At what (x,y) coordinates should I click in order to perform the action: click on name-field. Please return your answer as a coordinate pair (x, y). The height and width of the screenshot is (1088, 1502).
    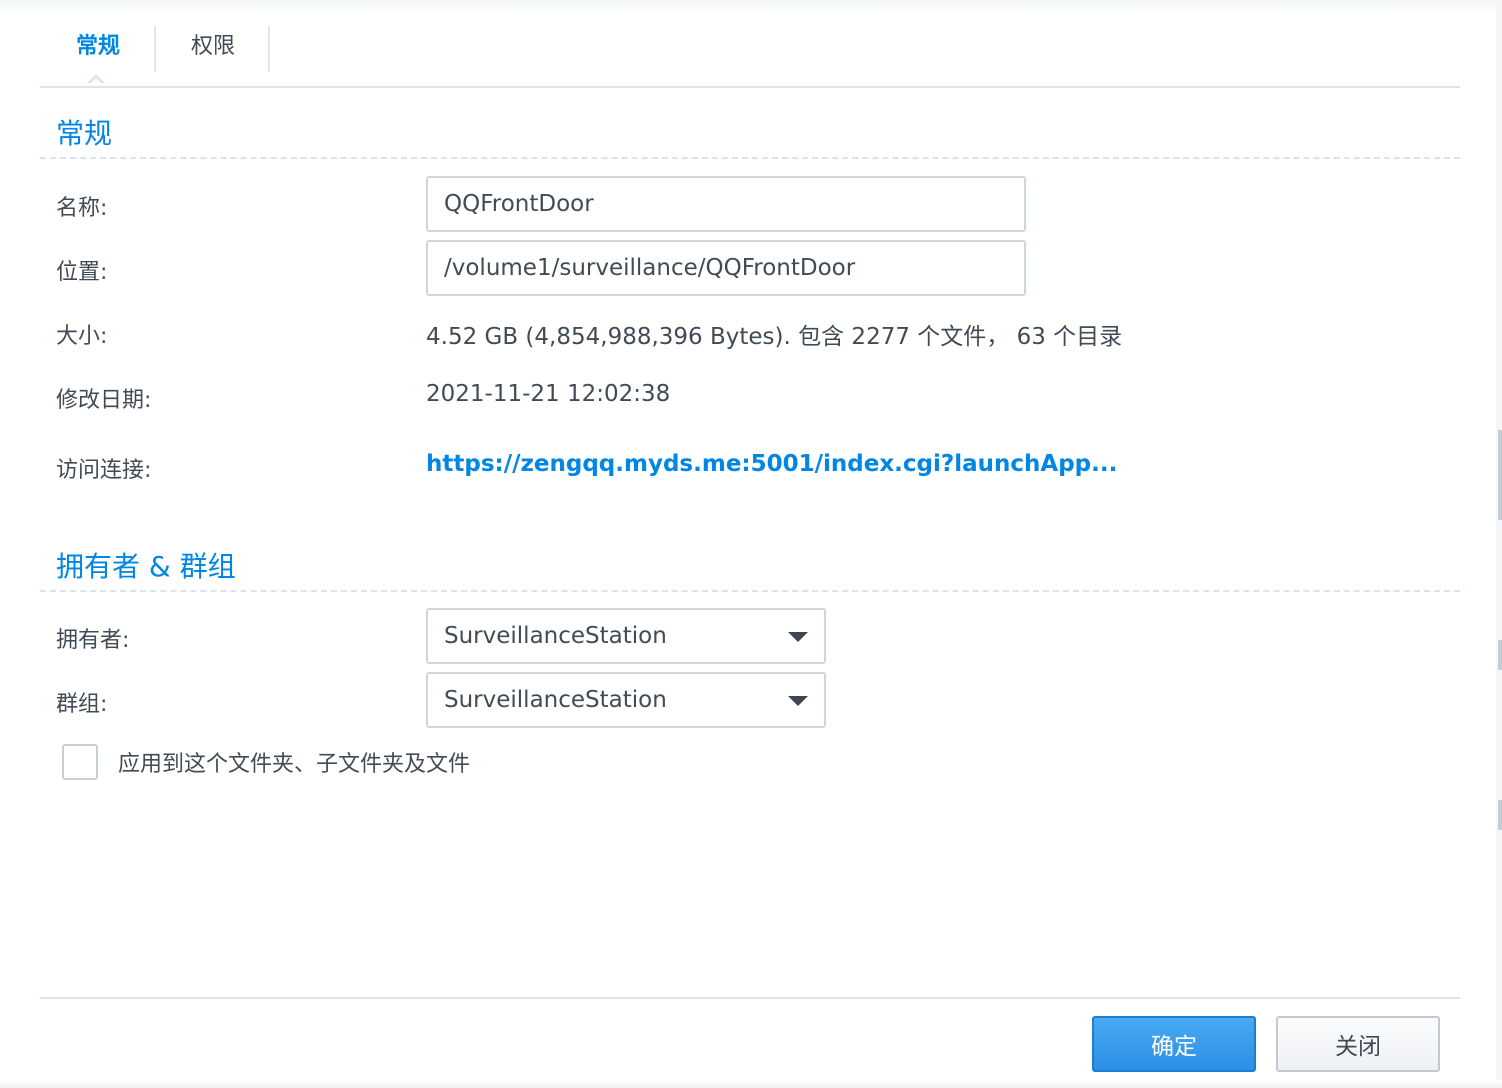
    Looking at the image, I should click on (726, 204).